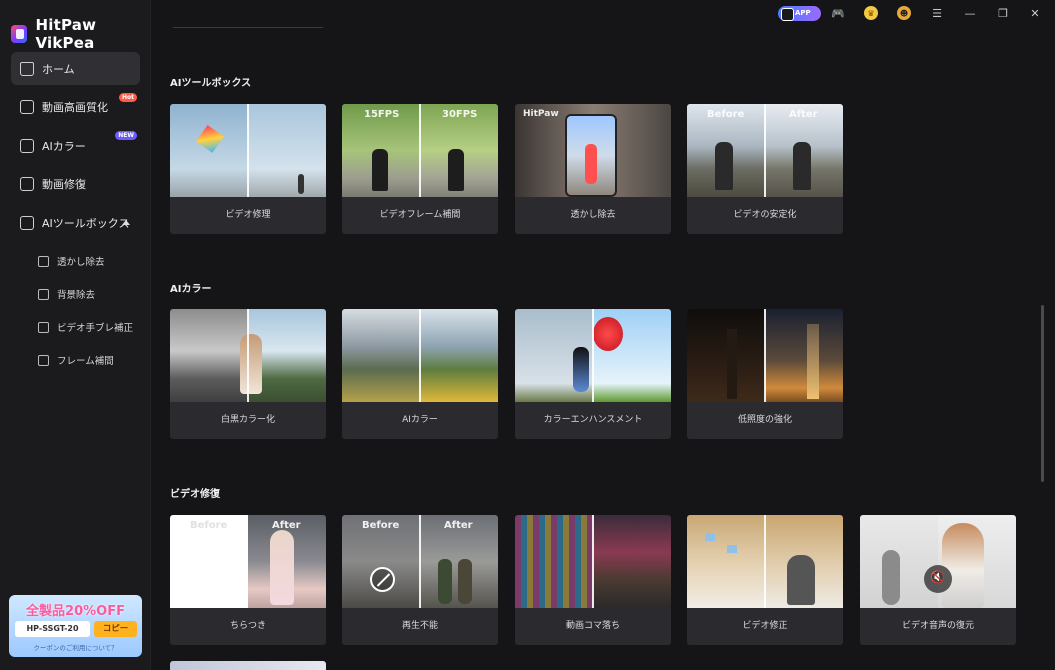 This screenshot has height=670, width=1055. I want to click on promo-title: 全製品20%OFF, so click(75, 611).